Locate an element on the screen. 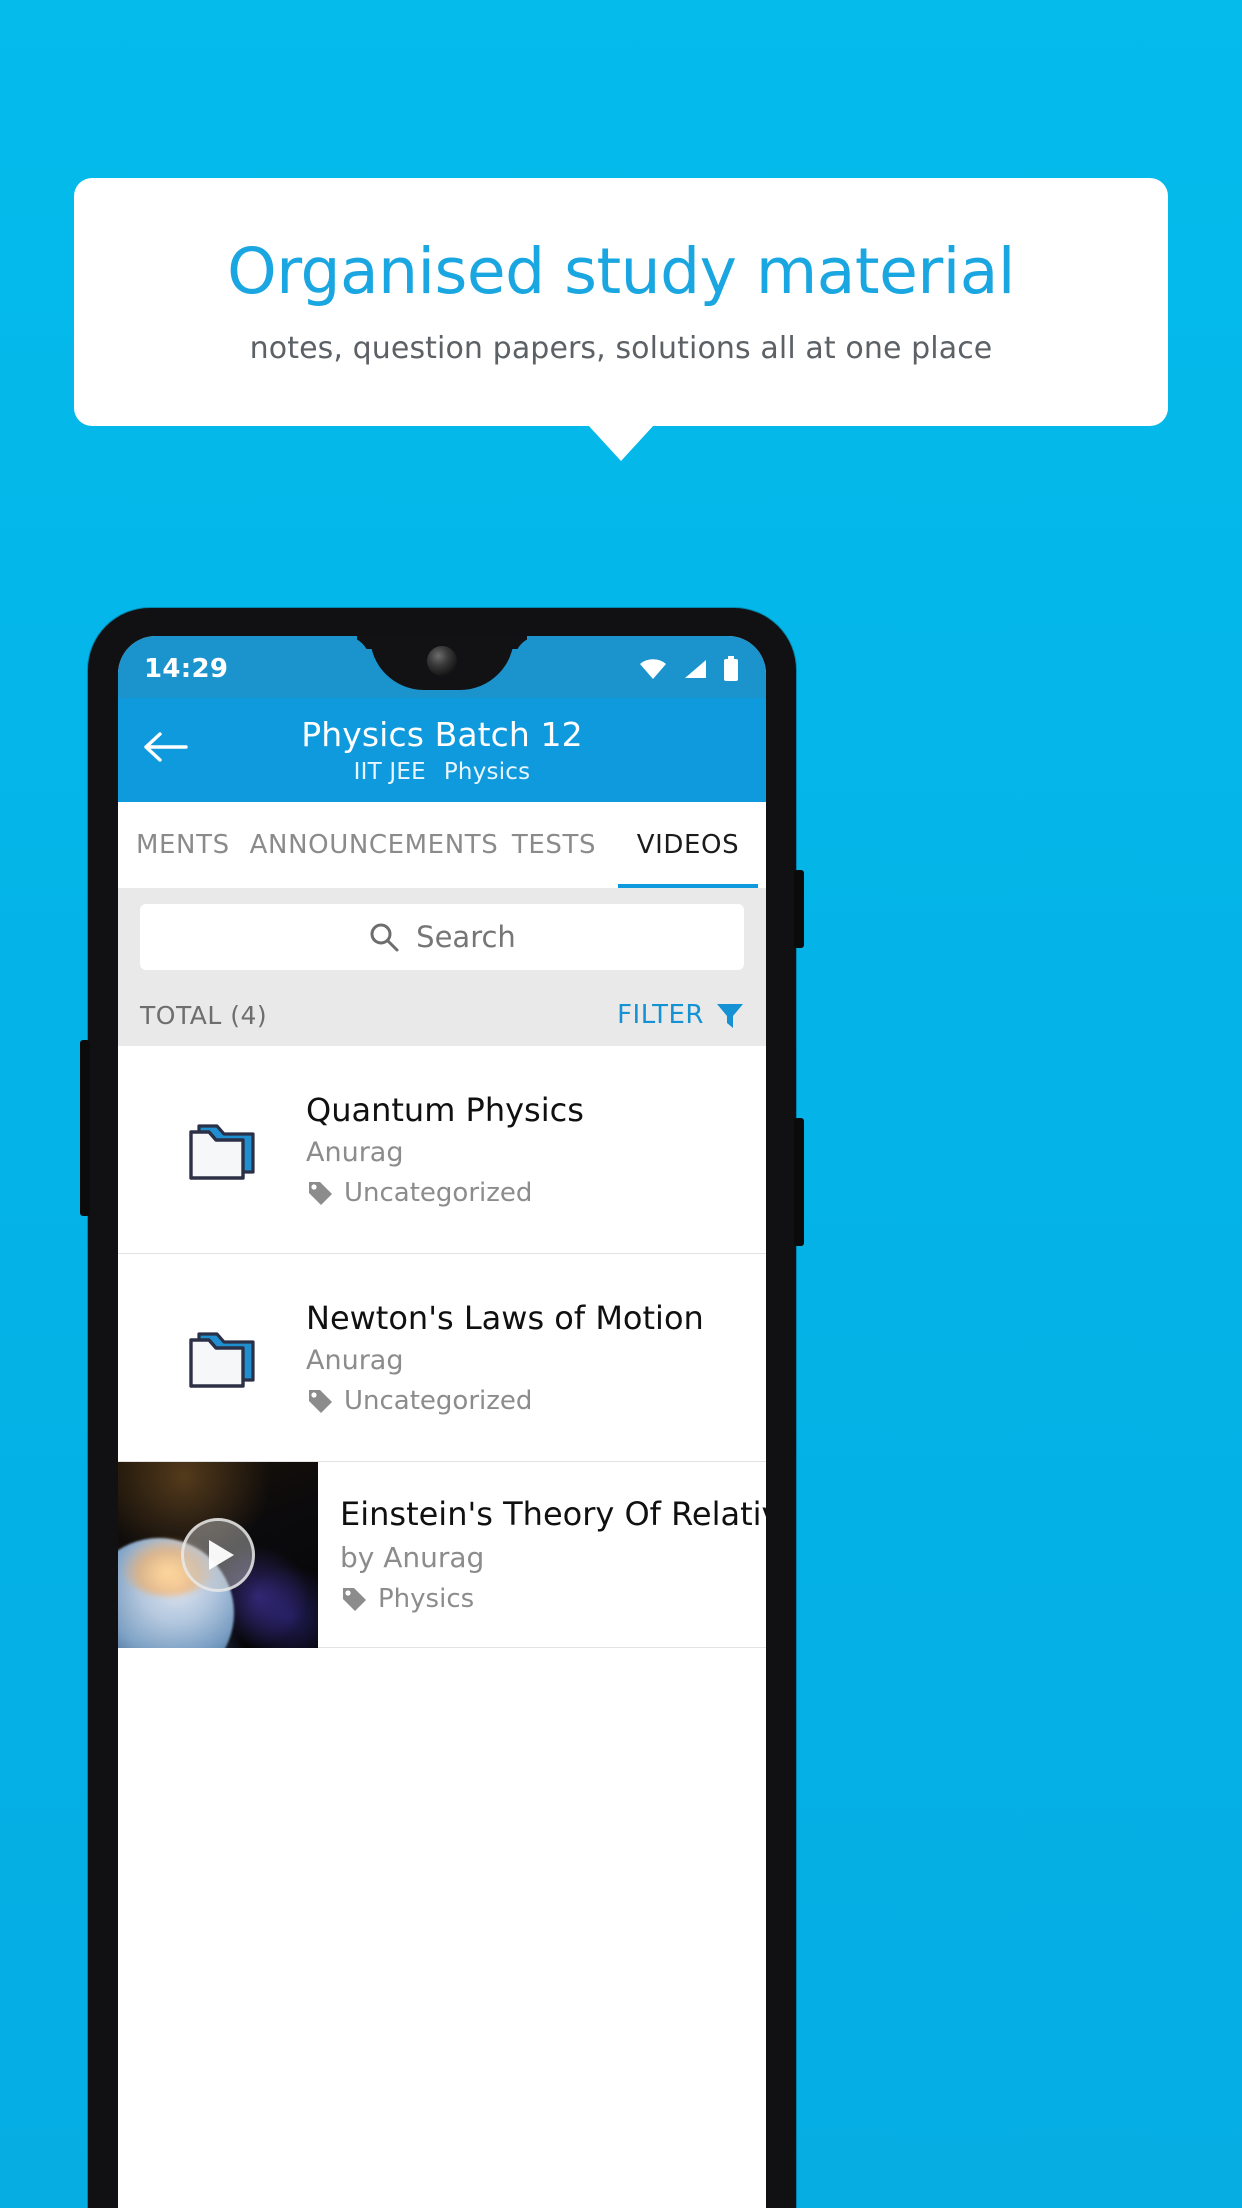 This screenshot has height=2208, width=1242. callout-tail is located at coordinates (621, 443).